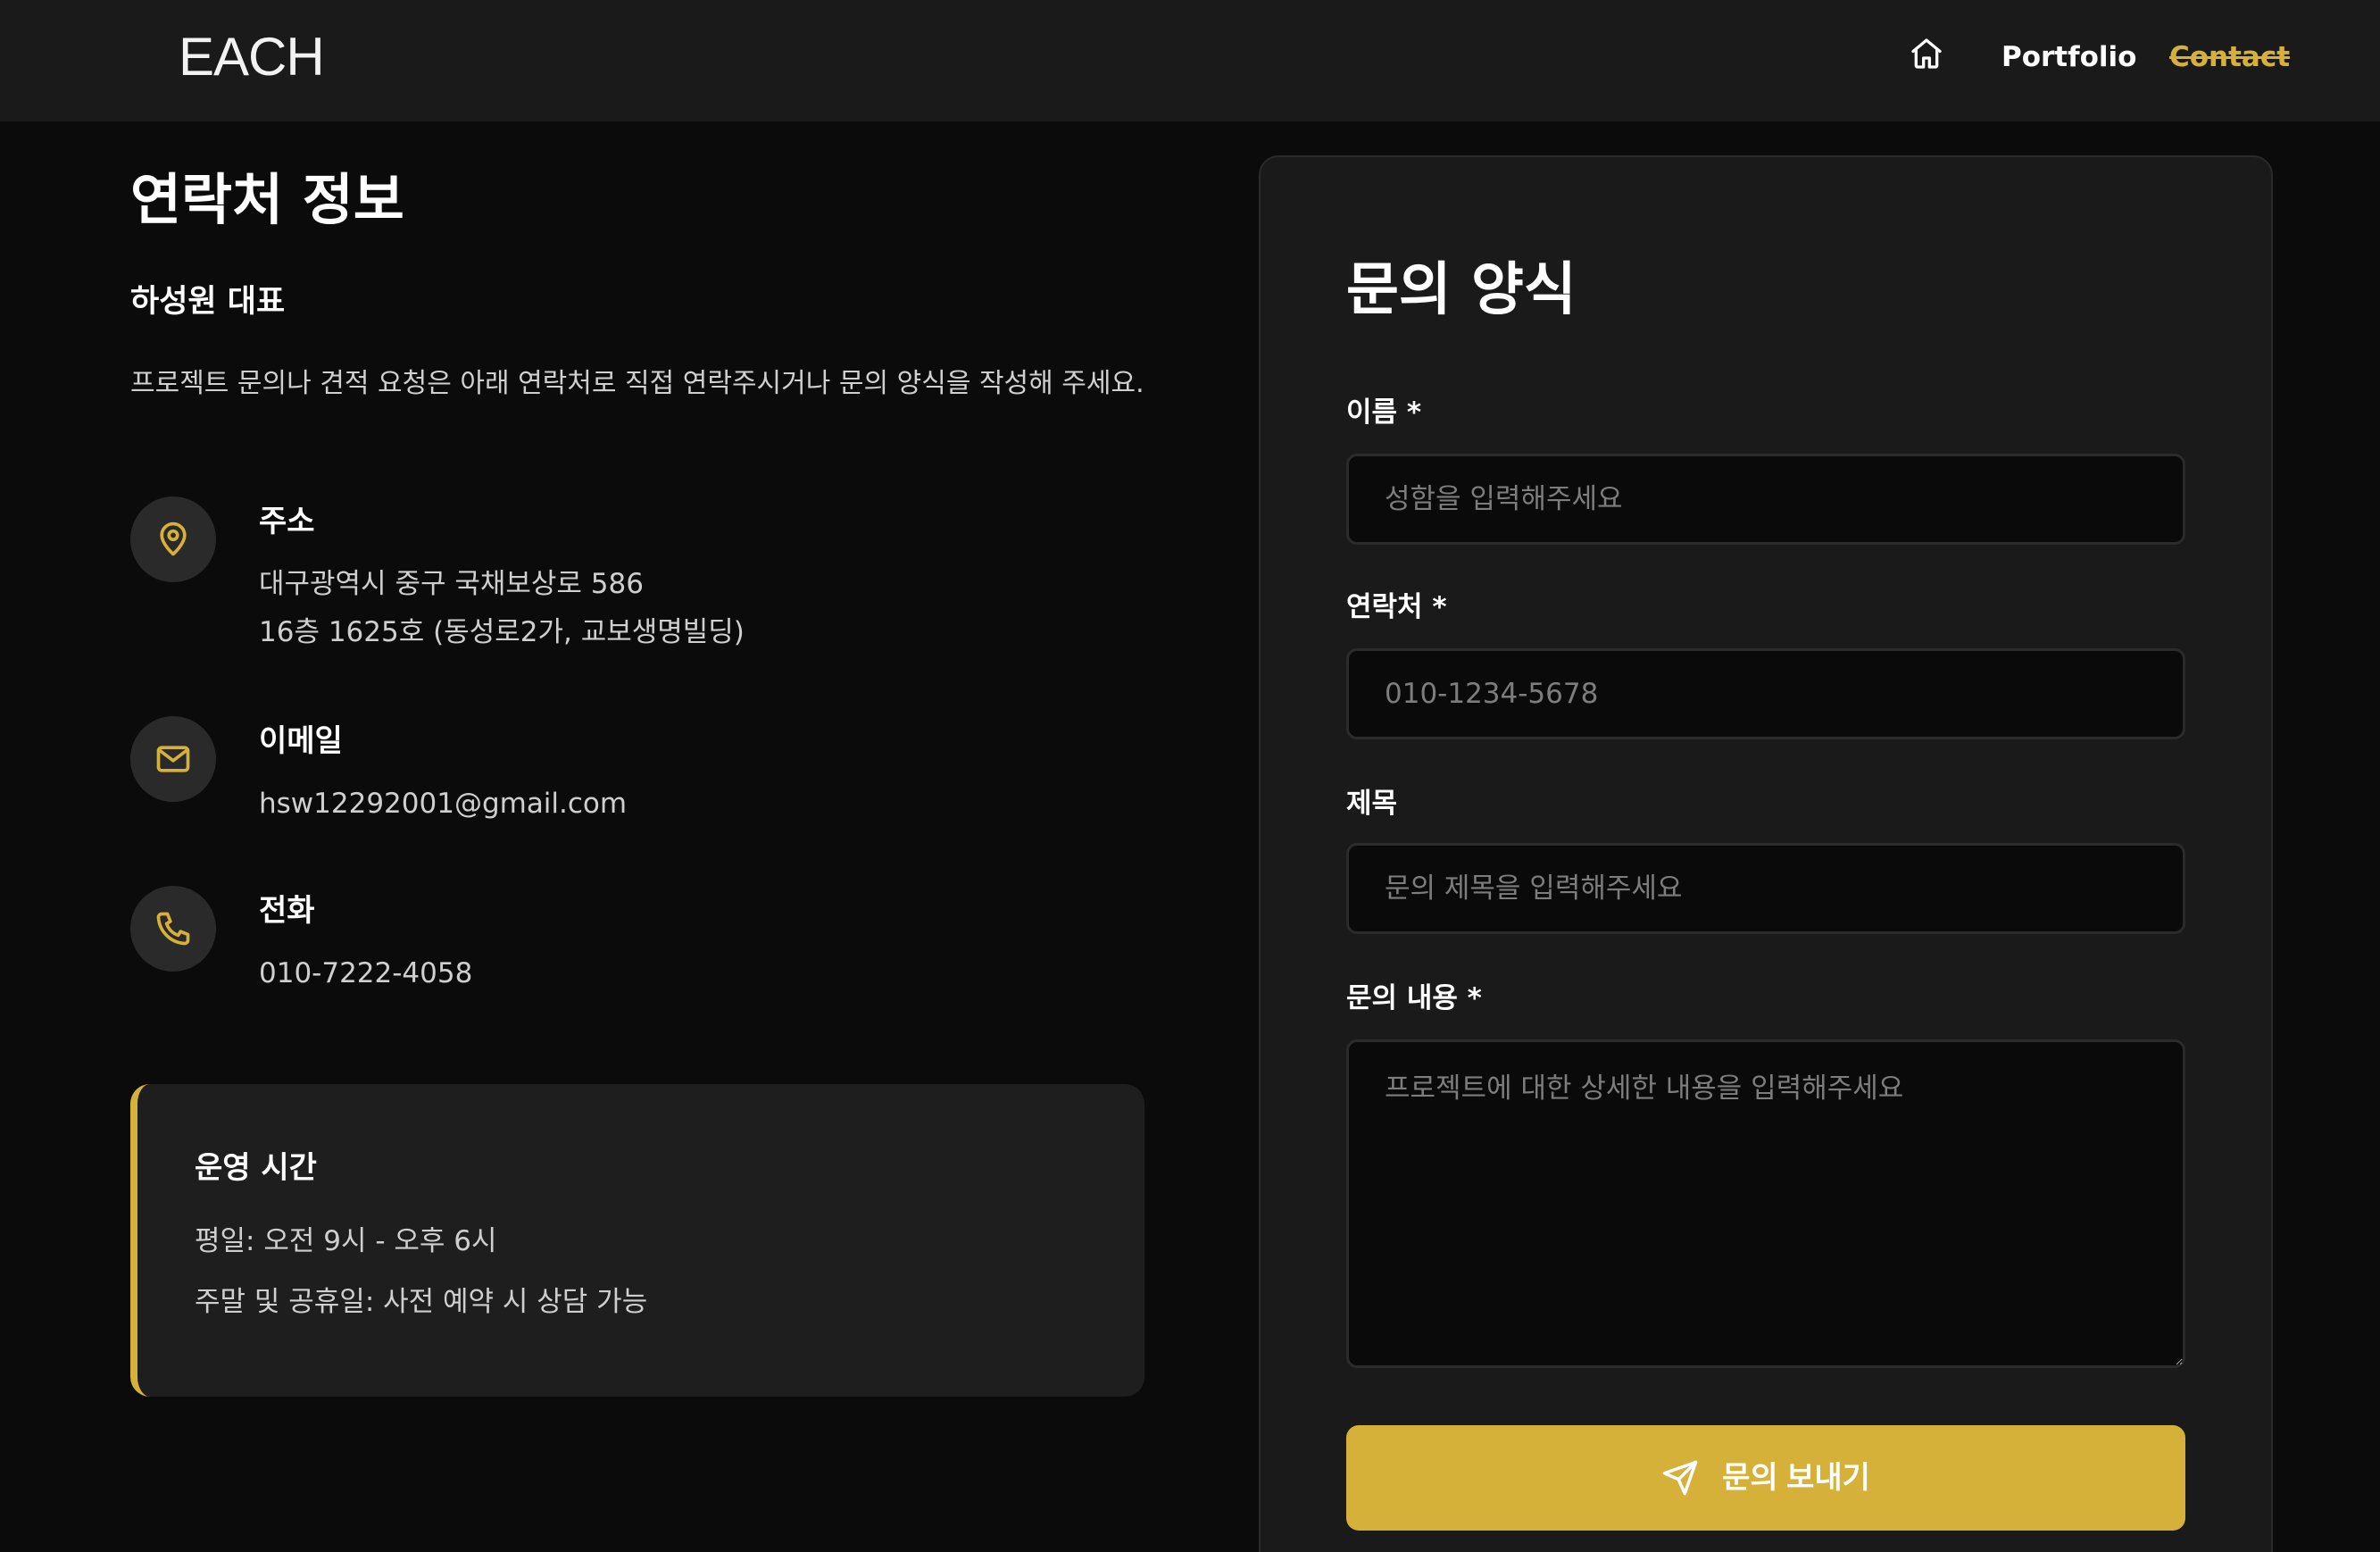 The height and width of the screenshot is (1552, 2380). I want to click on name-label: 이름 *, so click(1384, 412).